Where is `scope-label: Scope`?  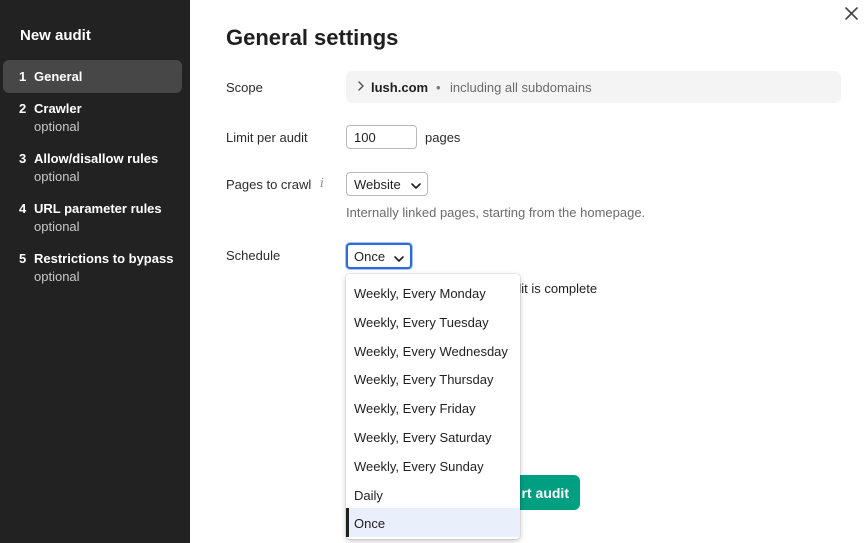 scope-label: Scope is located at coordinates (244, 87).